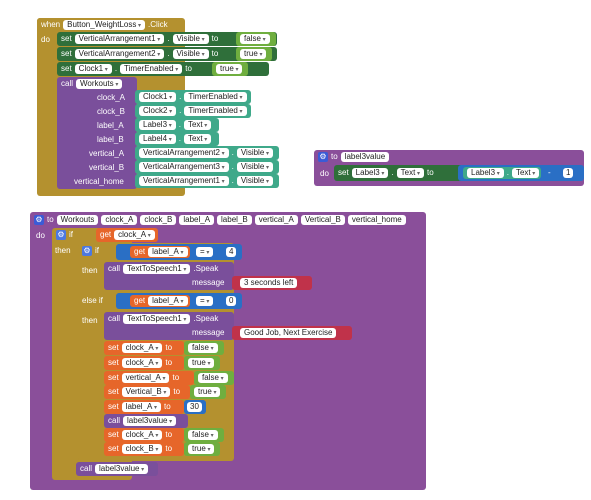 The height and width of the screenshot is (500, 591). What do you see at coordinates (158, 111) in the screenshot?
I see `component-dropdown: Clock2` at bounding box center [158, 111].